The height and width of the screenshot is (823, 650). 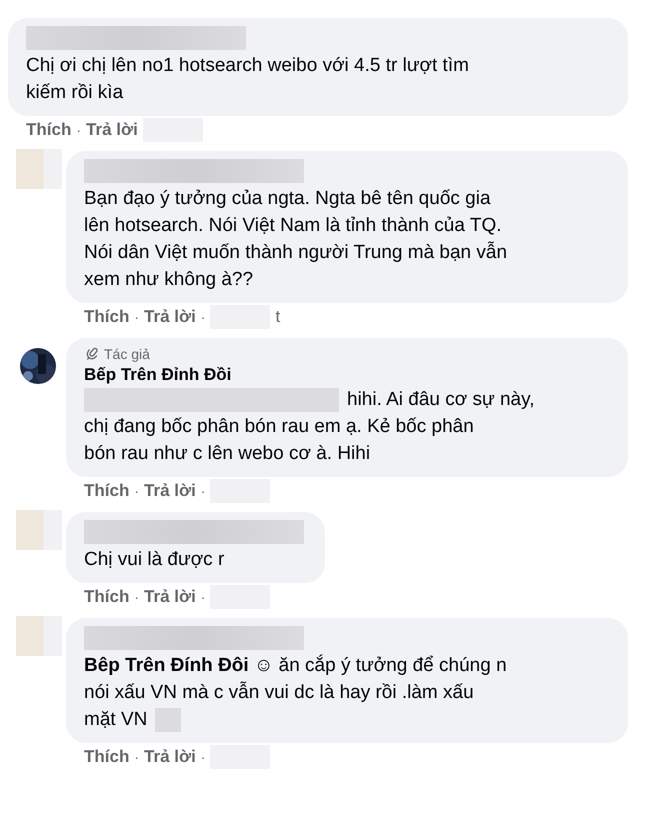 What do you see at coordinates (277, 317) in the screenshot?
I see `time-fragment: t` at bounding box center [277, 317].